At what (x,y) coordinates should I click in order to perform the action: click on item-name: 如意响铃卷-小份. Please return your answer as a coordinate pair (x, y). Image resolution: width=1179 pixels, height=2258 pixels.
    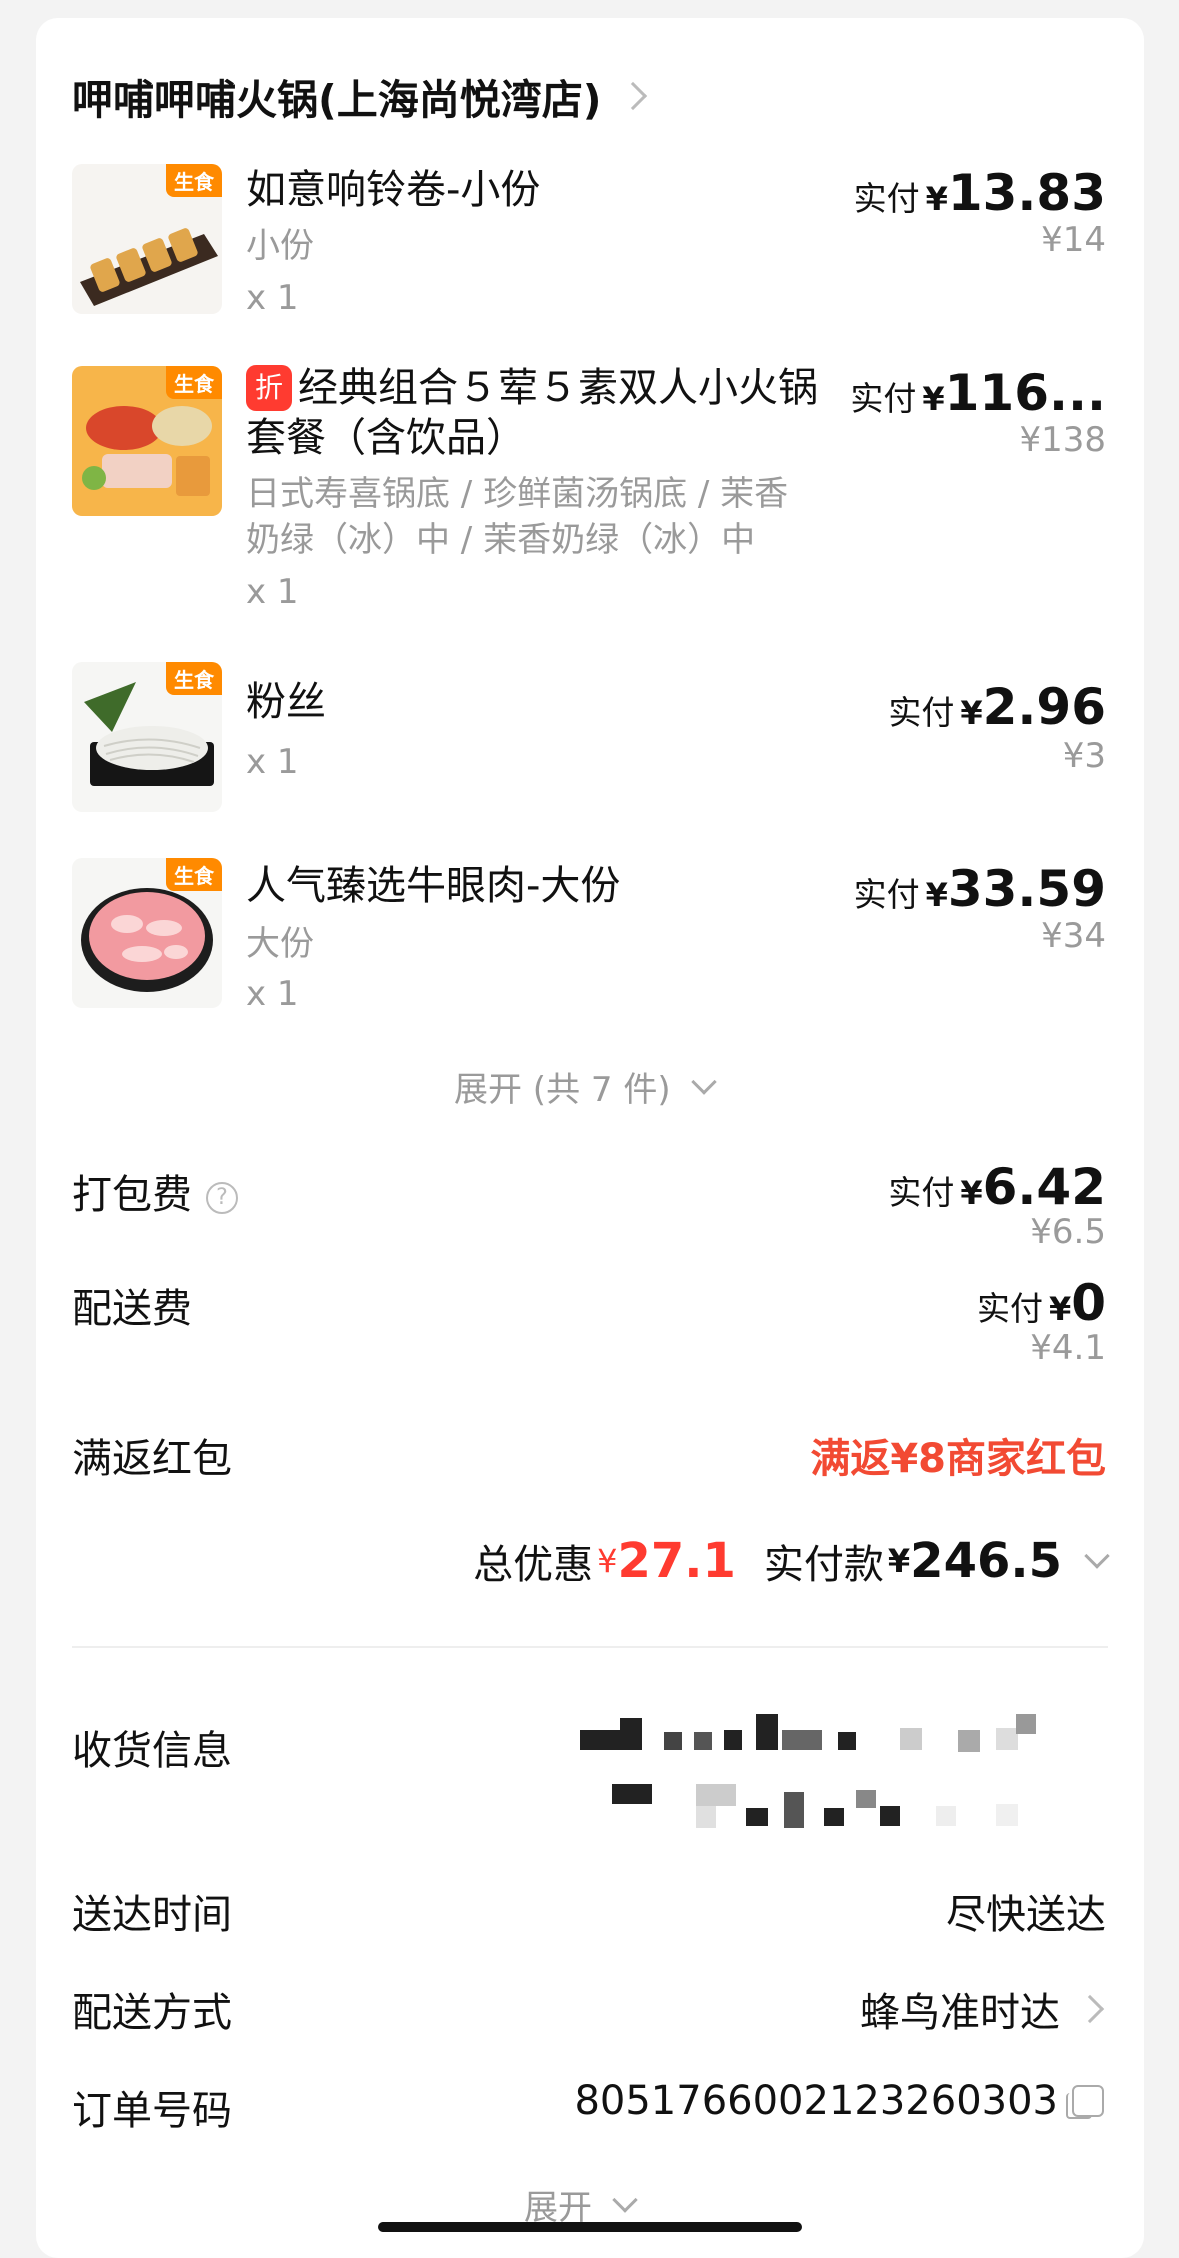
    Looking at the image, I should click on (393, 190).